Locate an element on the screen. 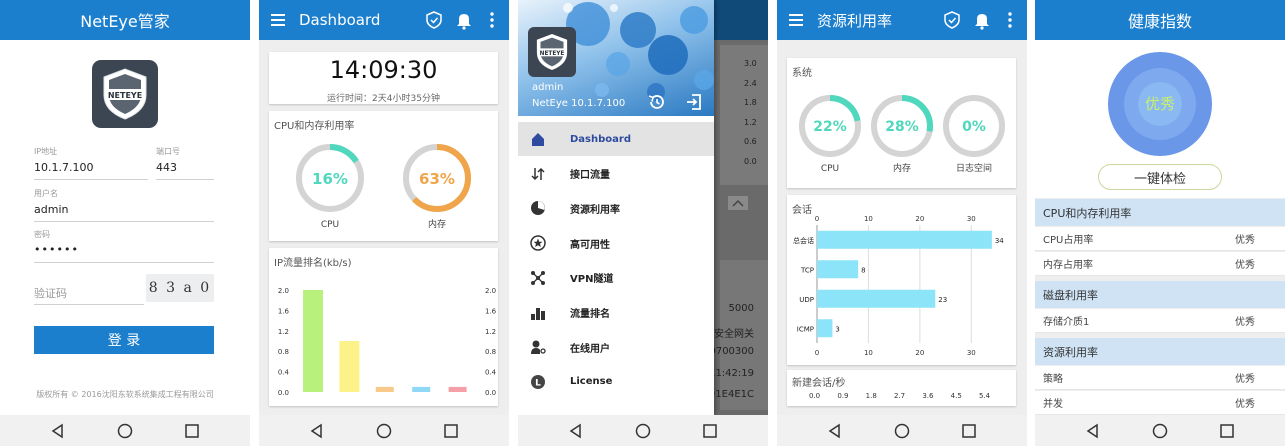 The image size is (1285, 446). login-title: NetEye管家 is located at coordinates (125, 21).